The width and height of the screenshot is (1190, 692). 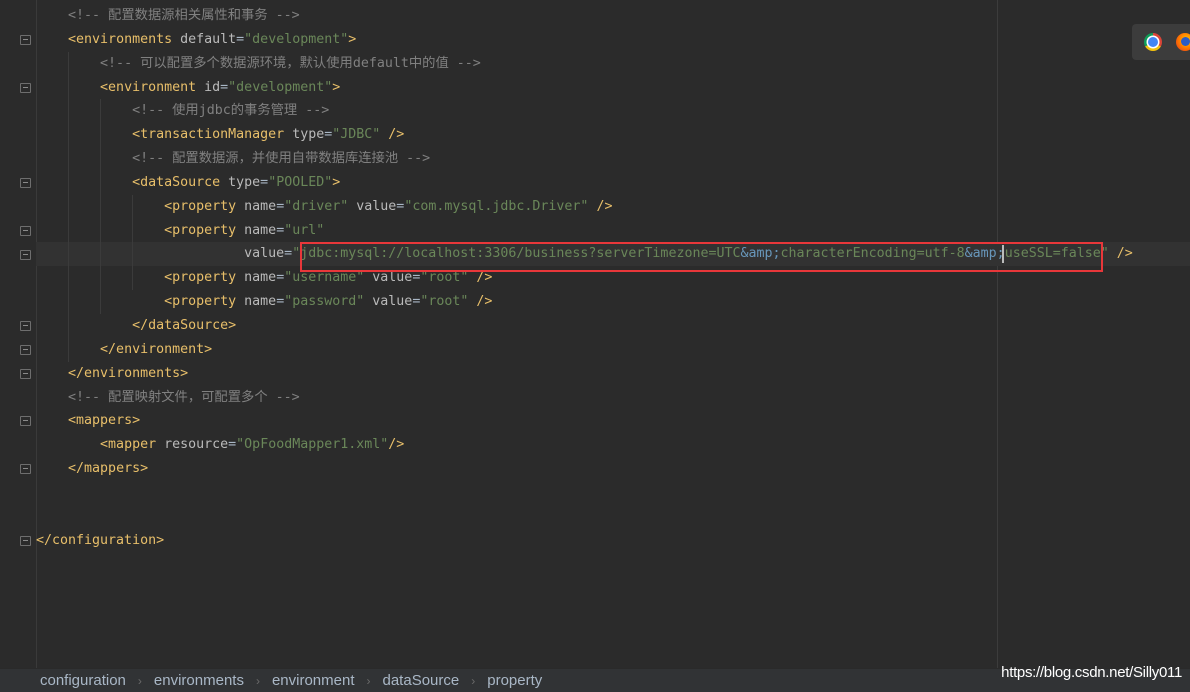 What do you see at coordinates (421, 680) in the screenshot?
I see `breadcrumb-item-datasource: dataSource` at bounding box center [421, 680].